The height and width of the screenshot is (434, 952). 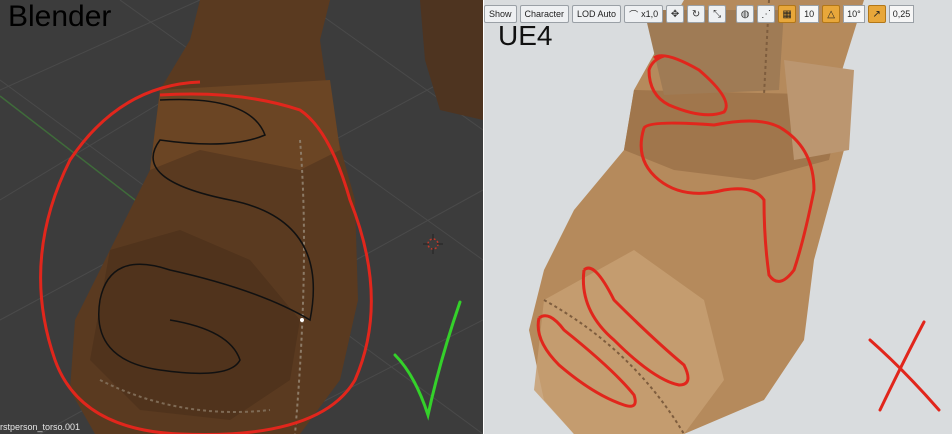 What do you see at coordinates (427, 360) in the screenshot?
I see `check-mark` at bounding box center [427, 360].